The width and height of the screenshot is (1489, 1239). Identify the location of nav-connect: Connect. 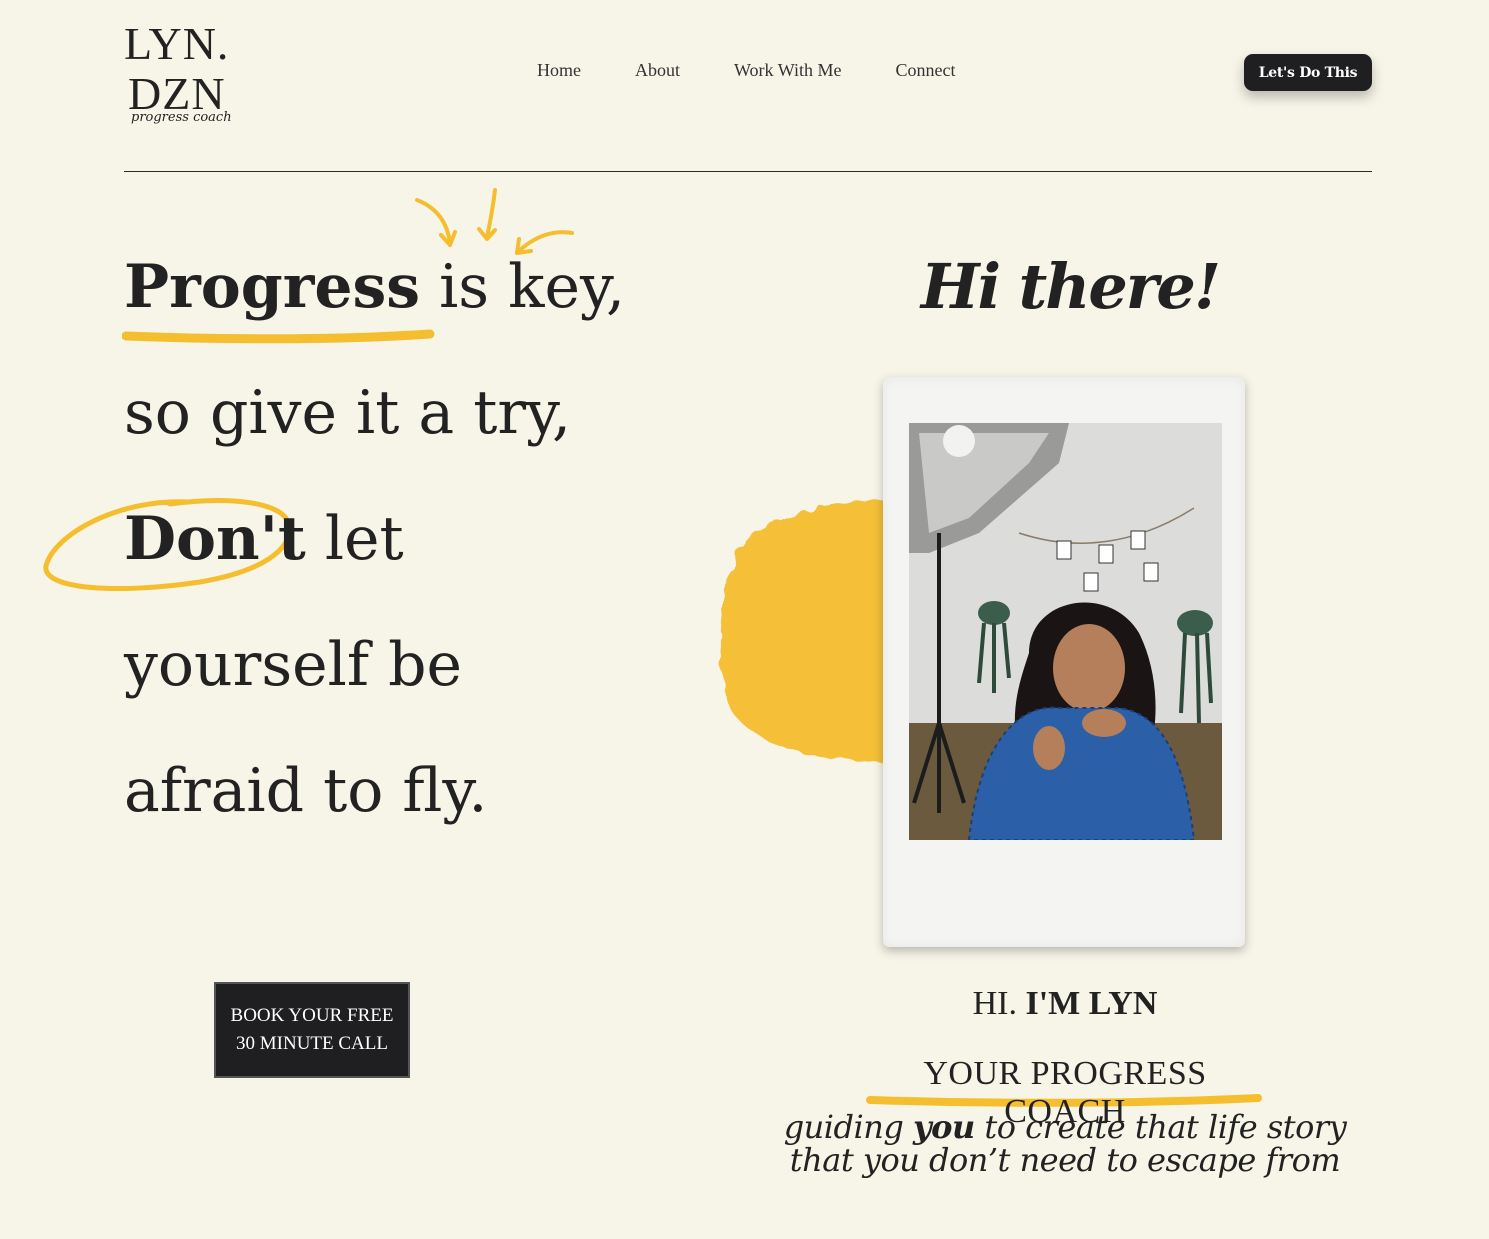
(925, 70).